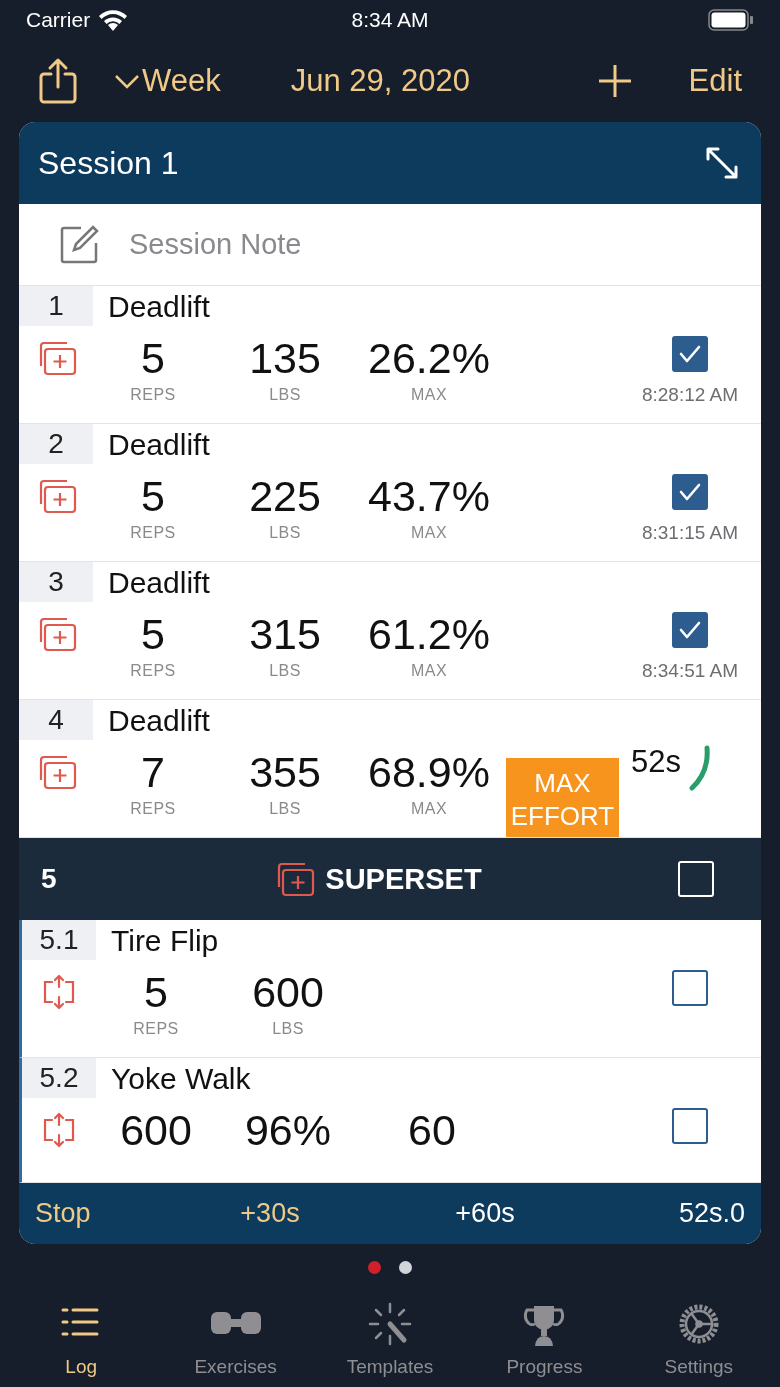 The width and height of the screenshot is (780, 1387). What do you see at coordinates (56, 582) in the screenshot?
I see `set-number: 3` at bounding box center [56, 582].